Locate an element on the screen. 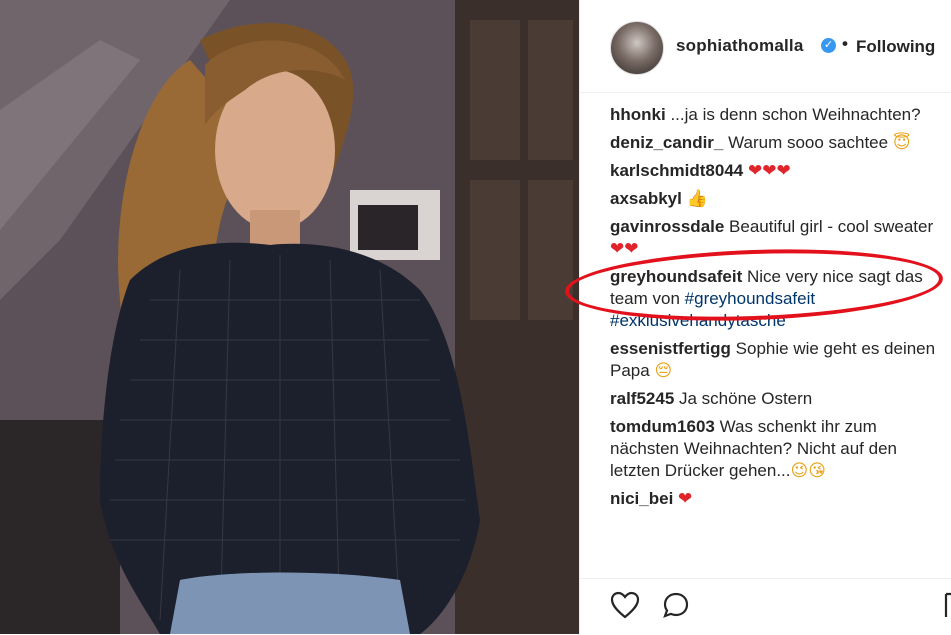  profile-username: sophiathomalla is located at coordinates (740, 46).